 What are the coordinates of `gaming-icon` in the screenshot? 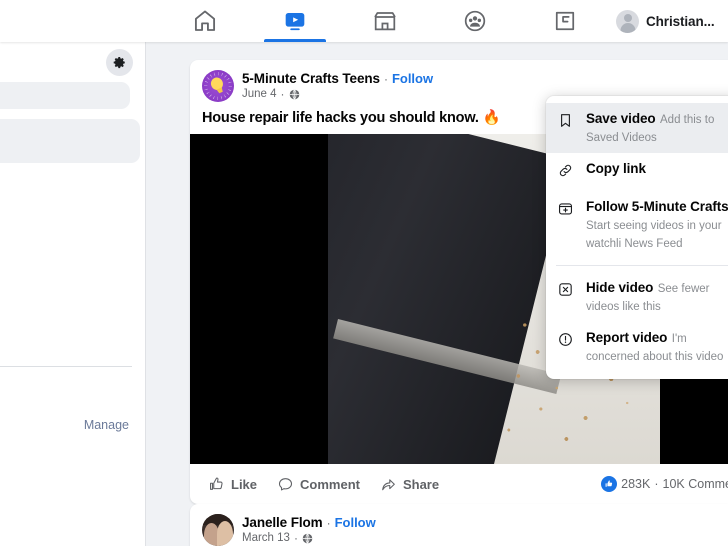 It's located at (565, 21).